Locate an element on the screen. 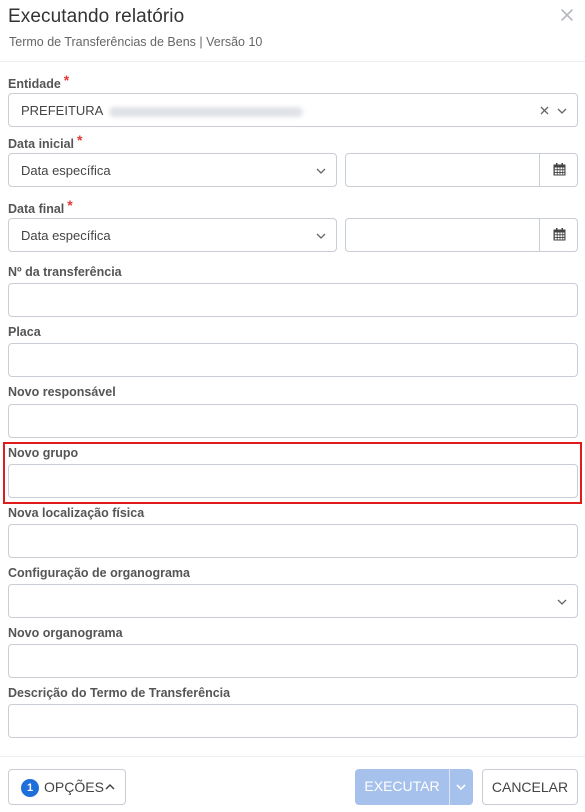 The height and width of the screenshot is (812, 585). entidade-label-text: Entidade is located at coordinates (34, 84).